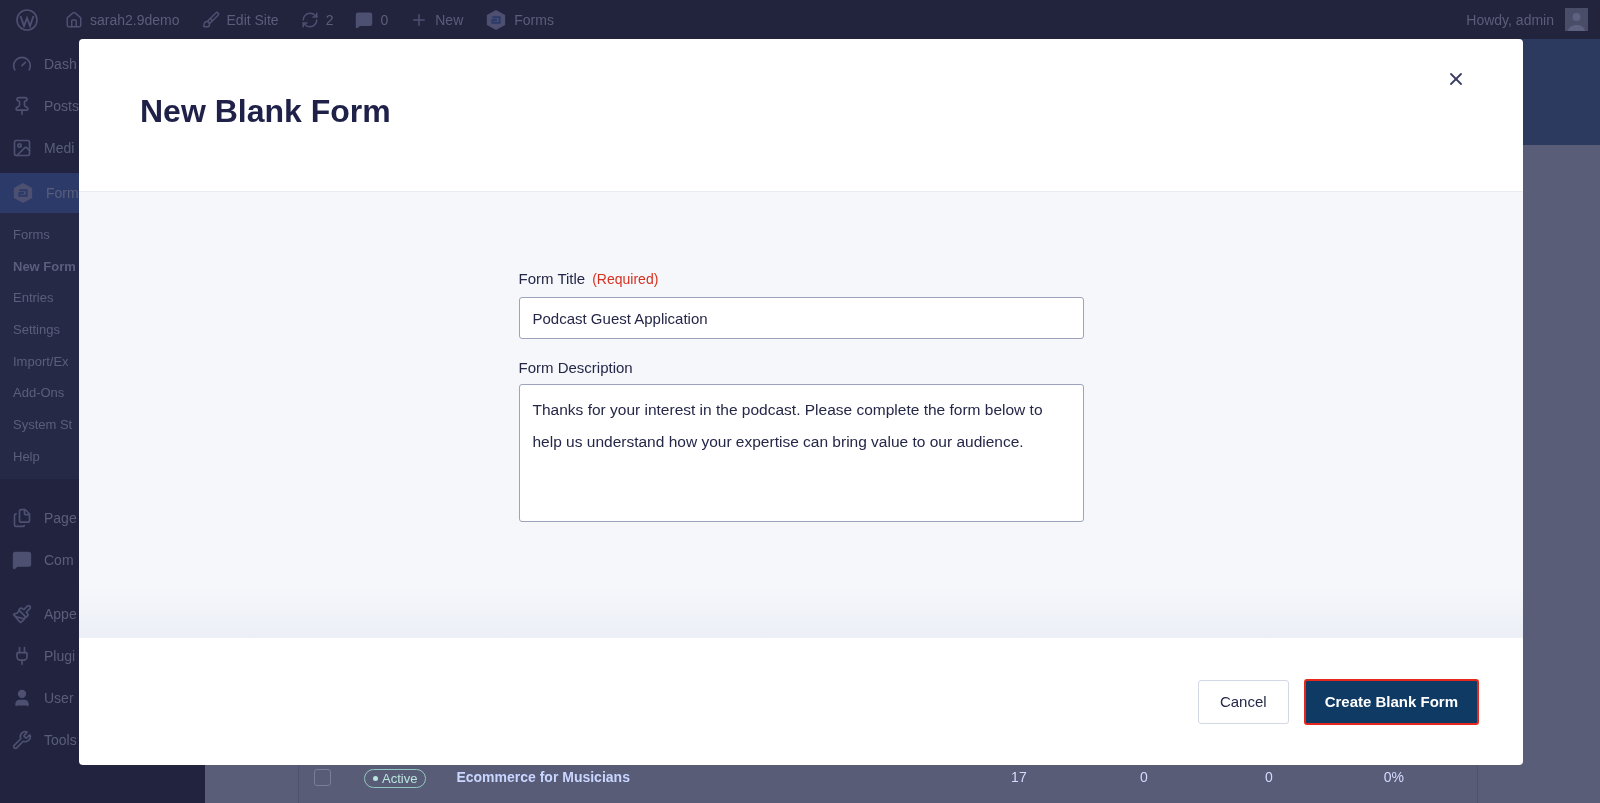 Image resolution: width=1600 pixels, height=803 pixels. I want to click on modal-title: New Blank Form, so click(265, 111).